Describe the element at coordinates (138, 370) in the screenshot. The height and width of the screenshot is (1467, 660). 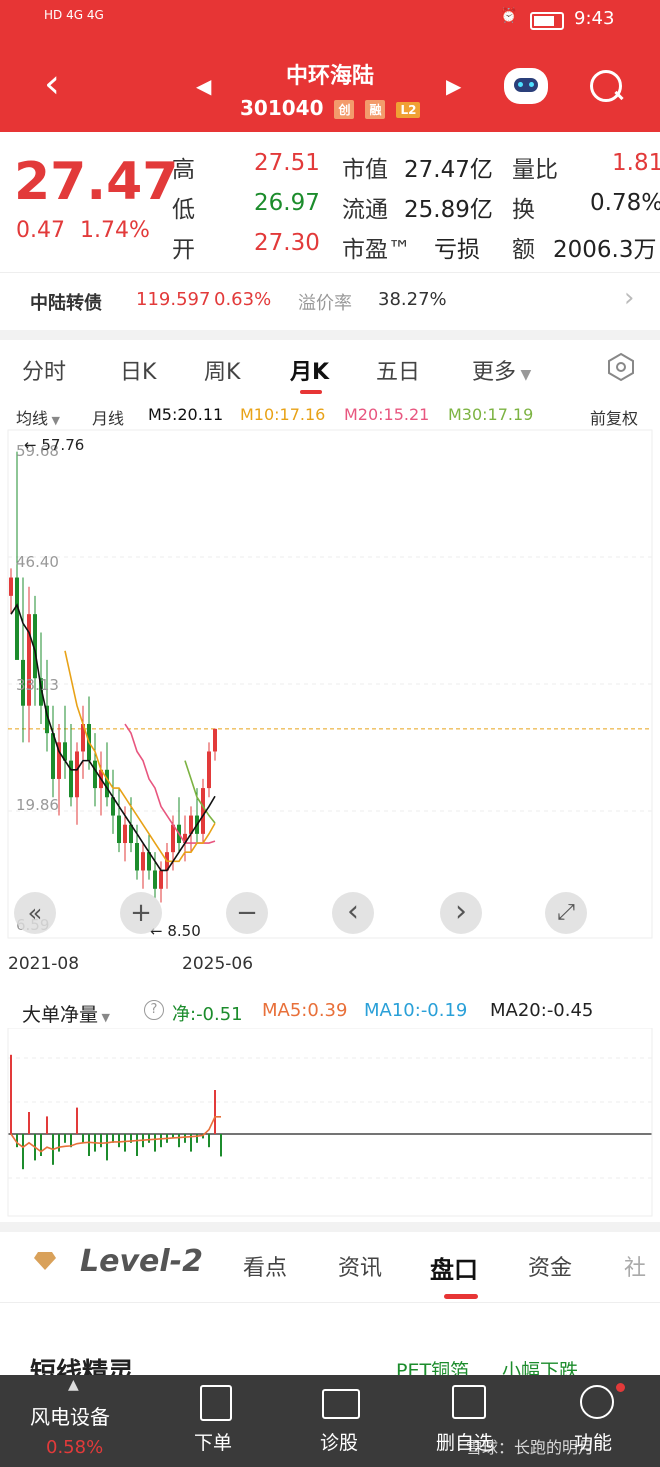
I see `tab-day-k: 日K` at that location.